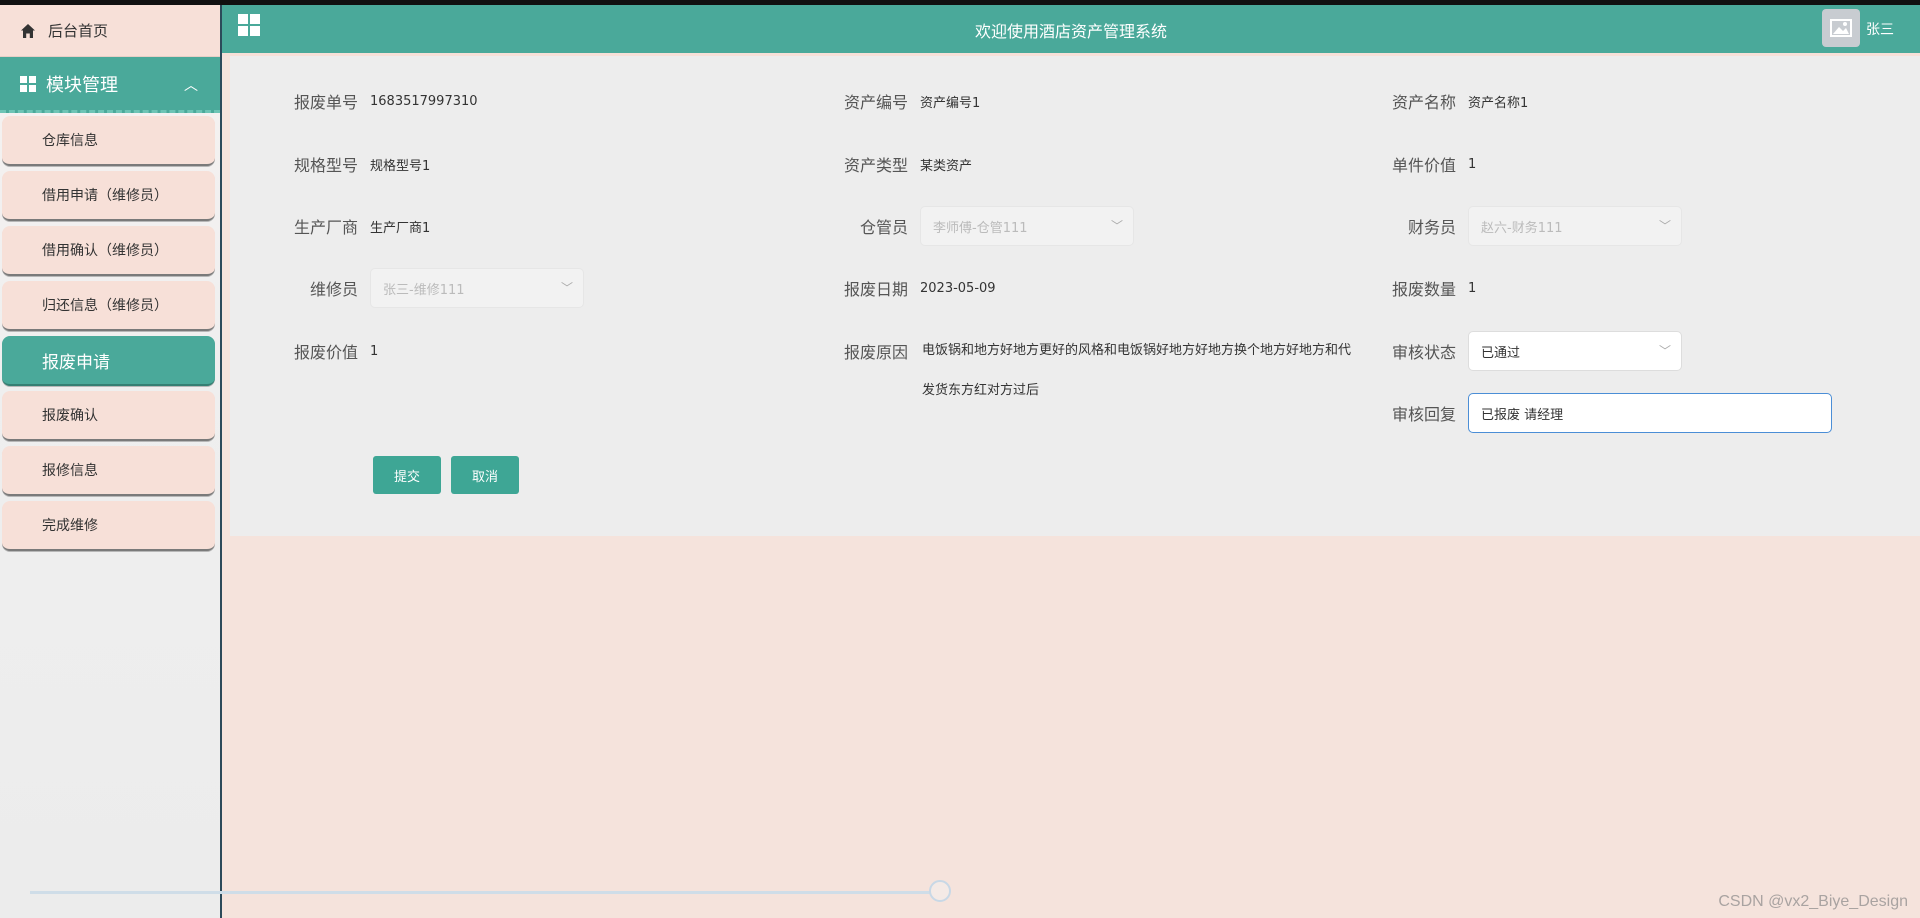 The width and height of the screenshot is (1920, 918). I want to click on sidebar-item-label: 借用确认（维修员）, so click(105, 251).